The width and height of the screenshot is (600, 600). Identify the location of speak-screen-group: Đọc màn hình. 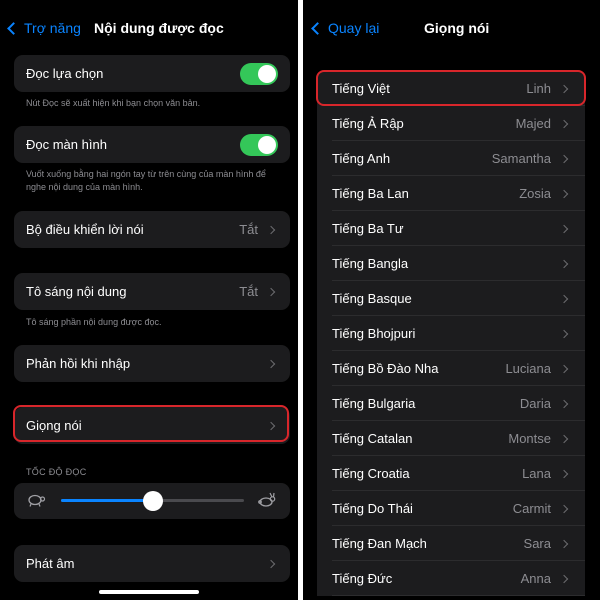
(152, 144).